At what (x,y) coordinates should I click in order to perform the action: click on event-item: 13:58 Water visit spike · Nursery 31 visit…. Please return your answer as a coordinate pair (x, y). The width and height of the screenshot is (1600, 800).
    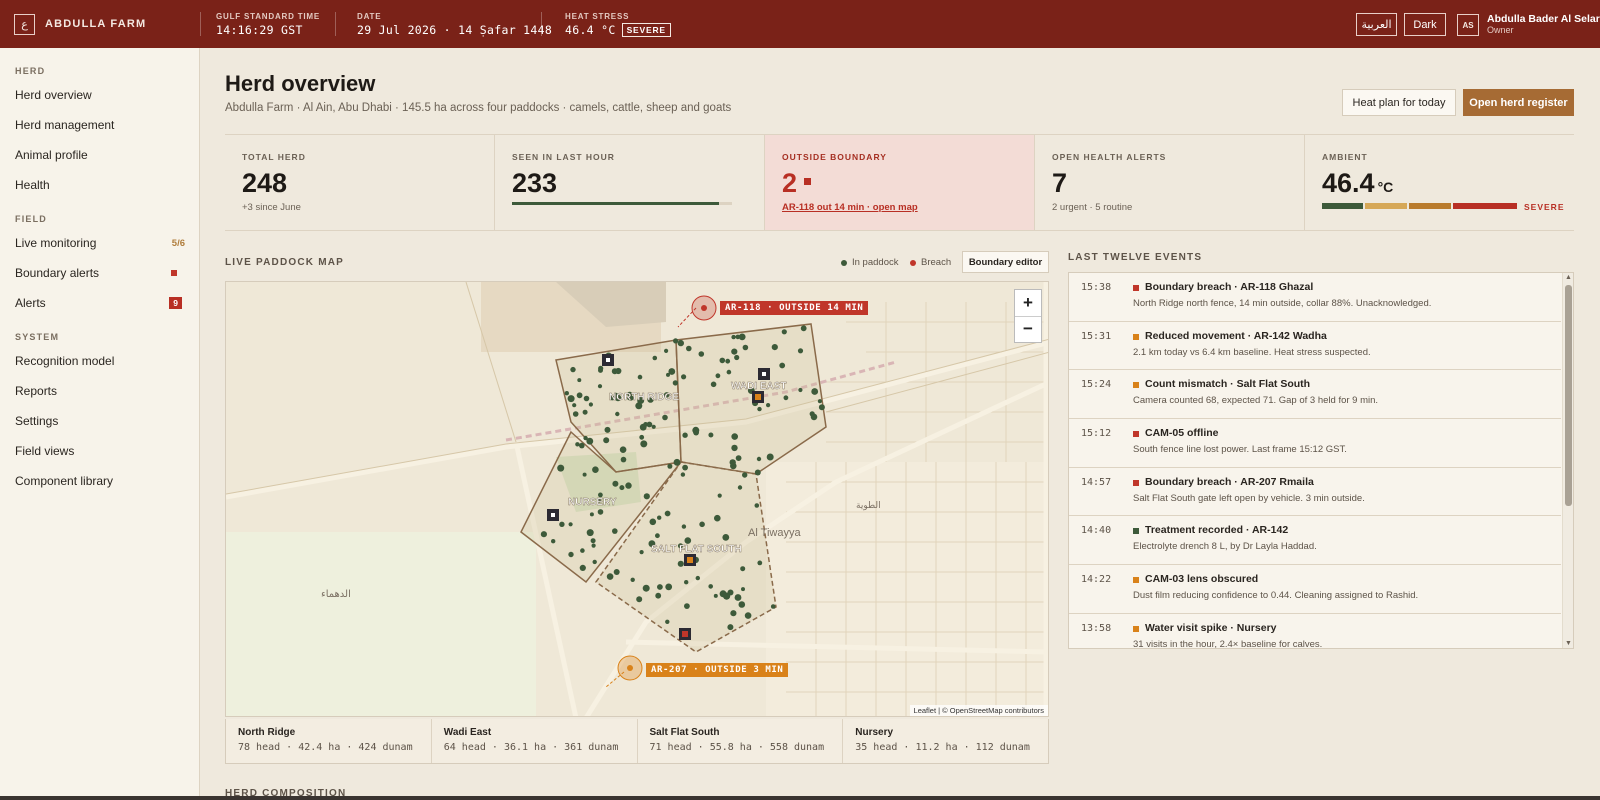
    Looking at the image, I should click on (1315, 631).